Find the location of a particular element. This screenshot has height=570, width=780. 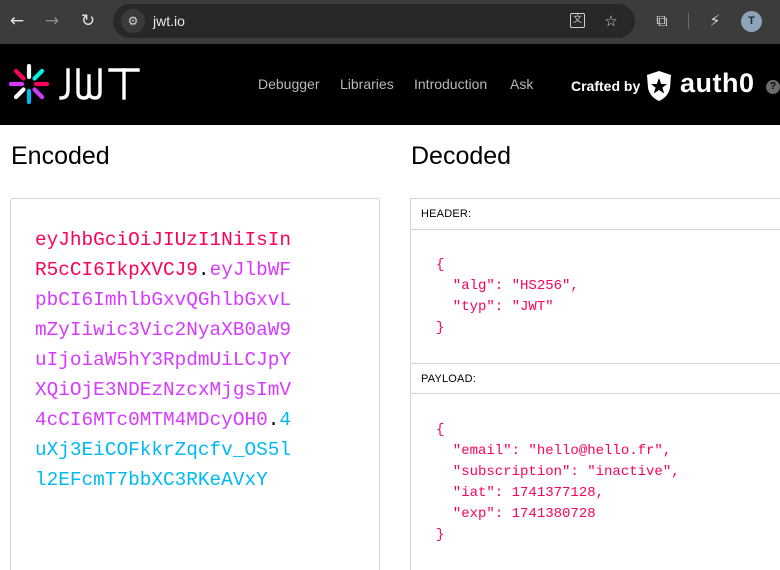

nav-debugger-link: Debugger is located at coordinates (289, 84).